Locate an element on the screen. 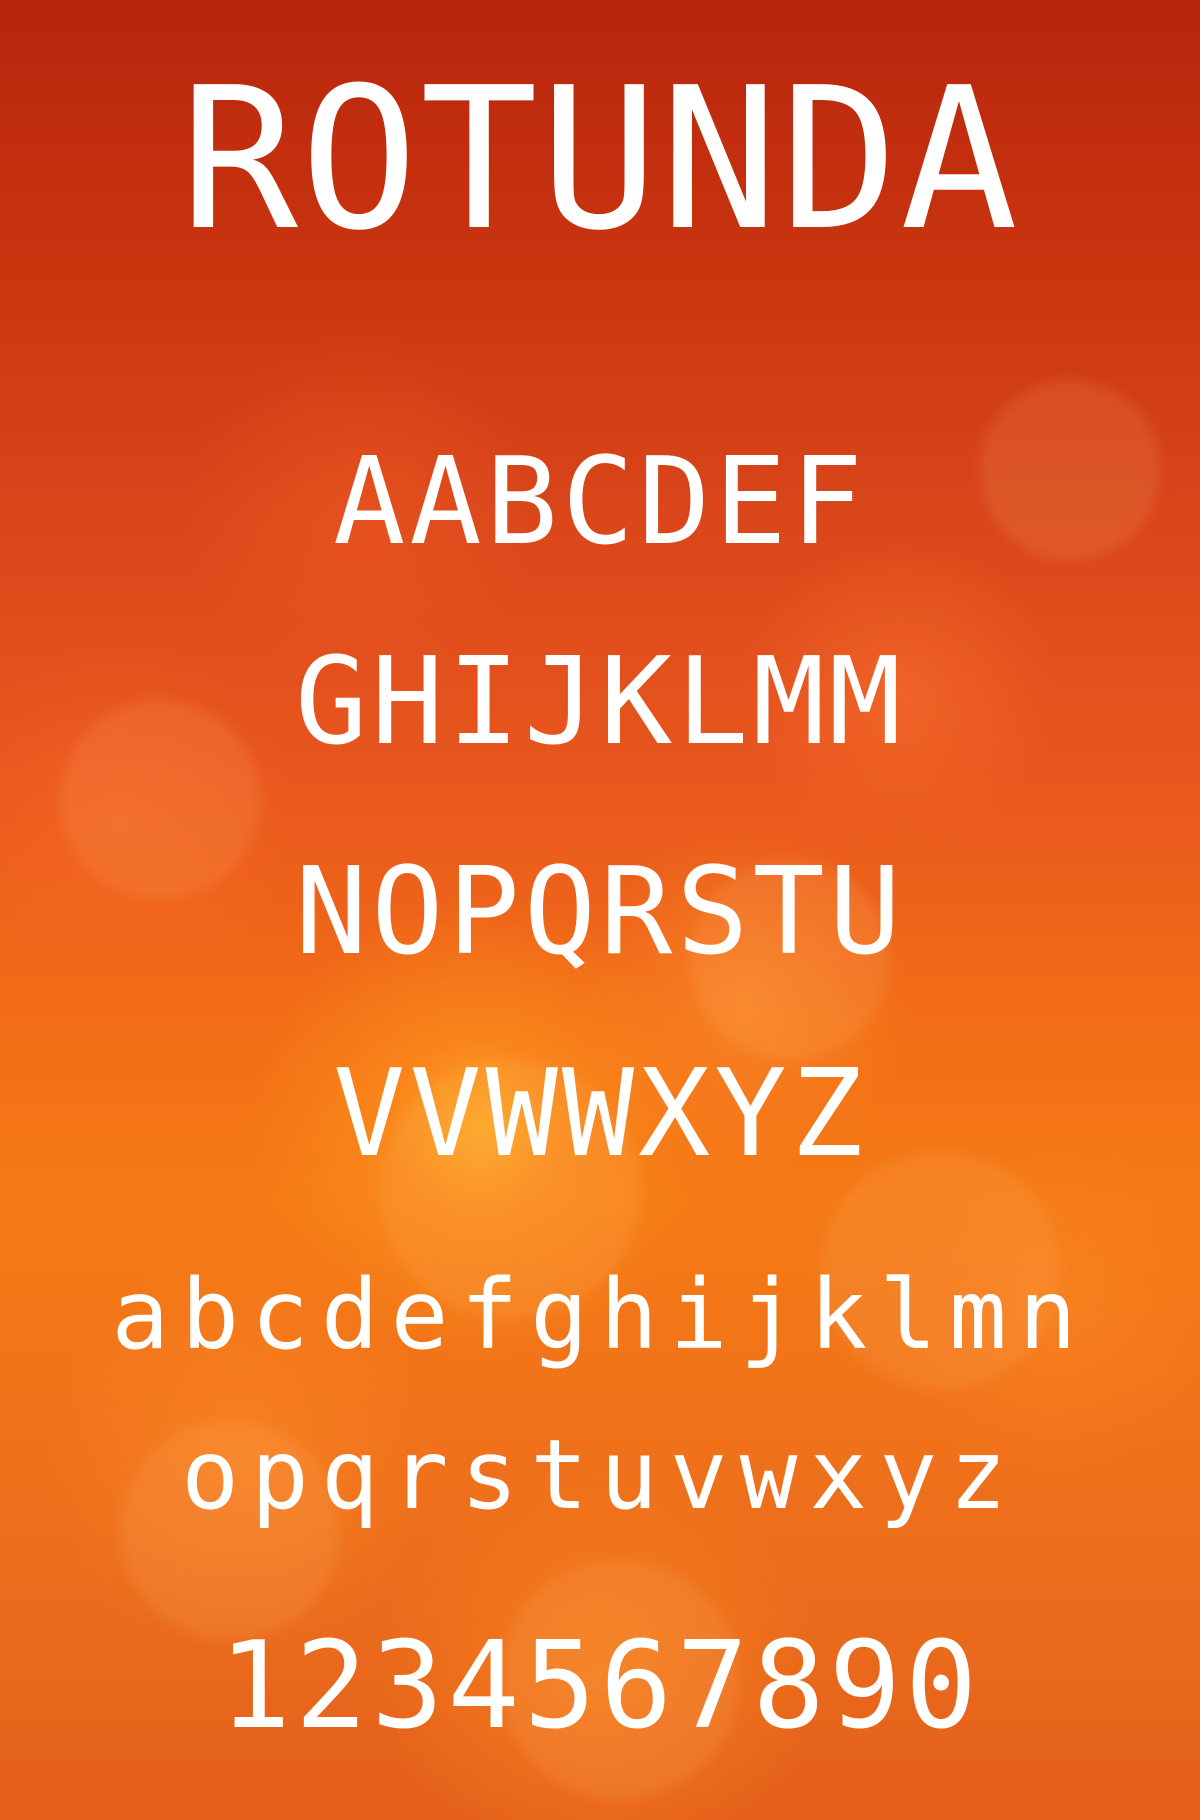  uppercase-glyph-row: NOPQRSTU is located at coordinates (600, 912).